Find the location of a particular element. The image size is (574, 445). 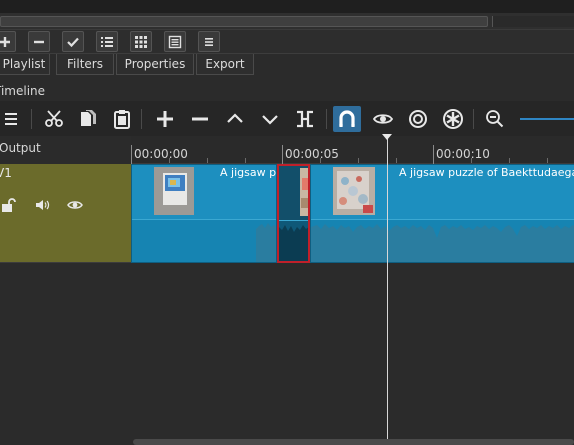

tab-playlist: Playlist is located at coordinates (25, 64).